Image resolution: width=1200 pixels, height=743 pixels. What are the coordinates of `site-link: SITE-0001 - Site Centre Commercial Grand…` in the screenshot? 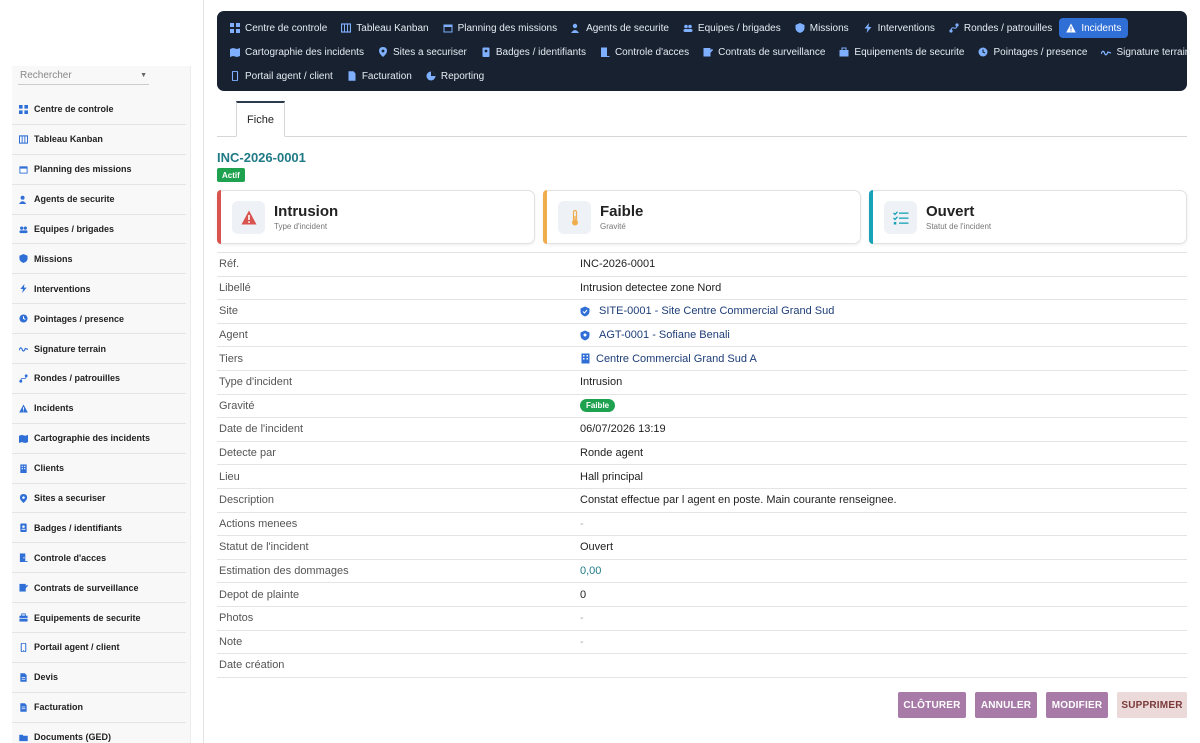 It's located at (707, 311).